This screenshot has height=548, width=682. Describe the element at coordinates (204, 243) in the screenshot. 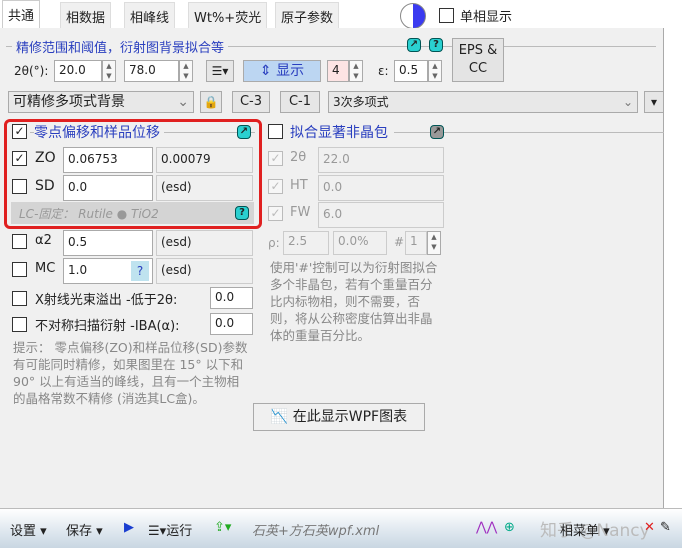

I see `a2-esd: (esd)` at that location.